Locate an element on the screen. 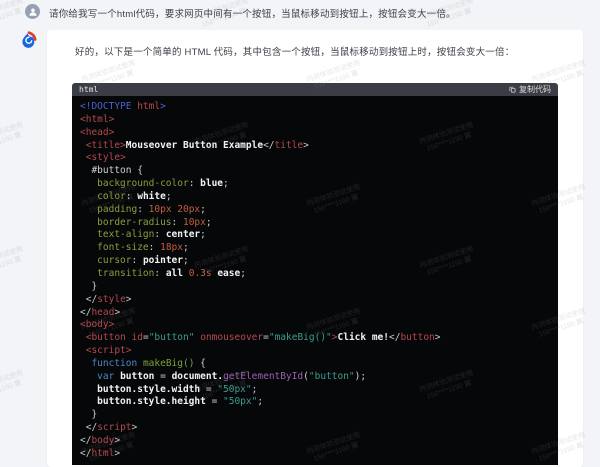 Image resolution: width=600 pixels, height=467 pixels. person-icon is located at coordinates (33, 12).